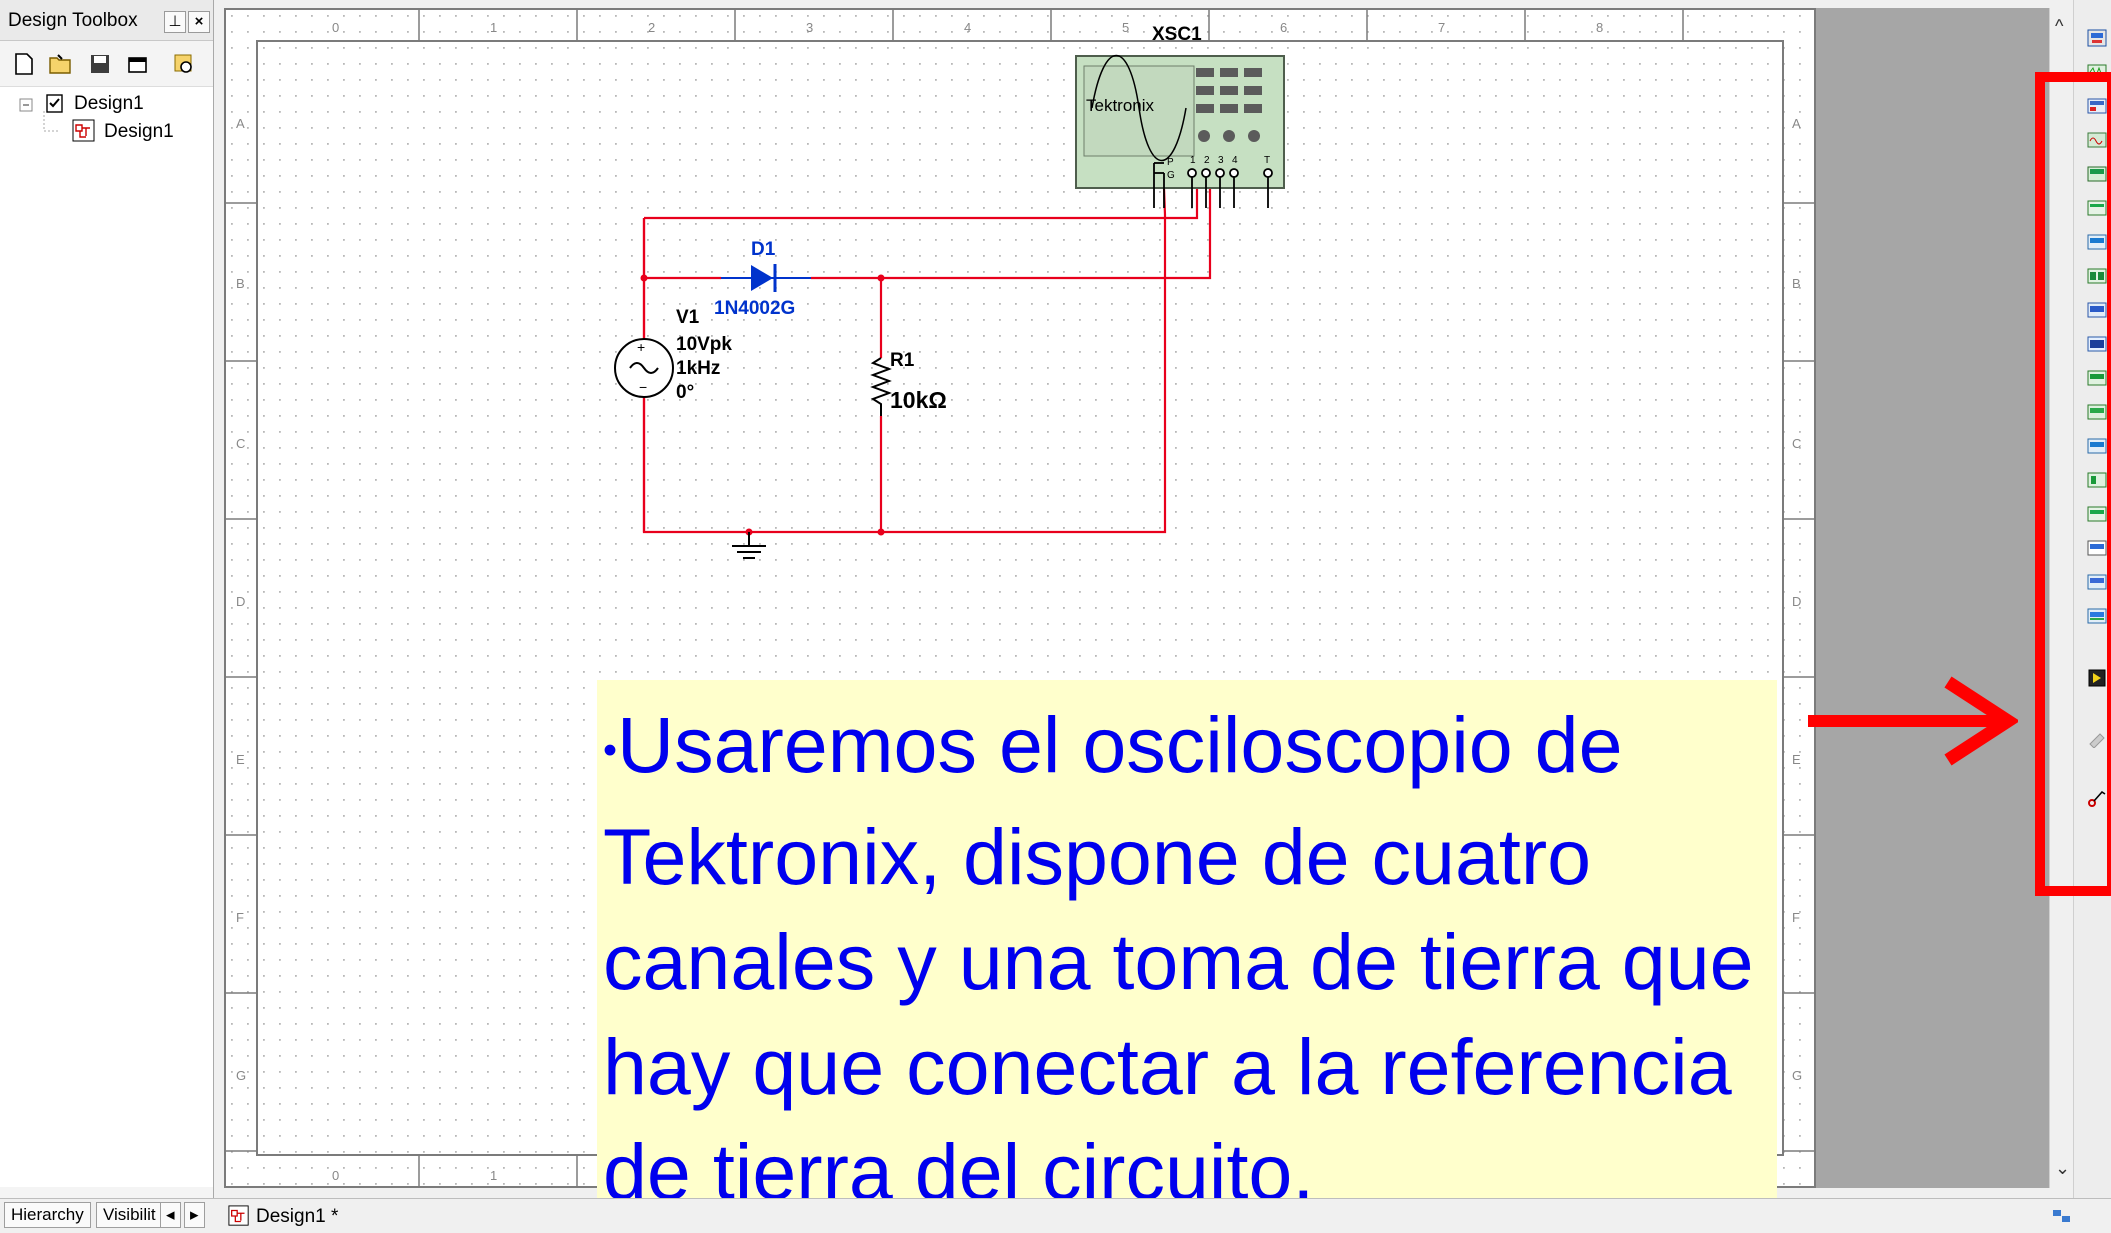  I want to click on source-phase-label: 0°, so click(685, 392).